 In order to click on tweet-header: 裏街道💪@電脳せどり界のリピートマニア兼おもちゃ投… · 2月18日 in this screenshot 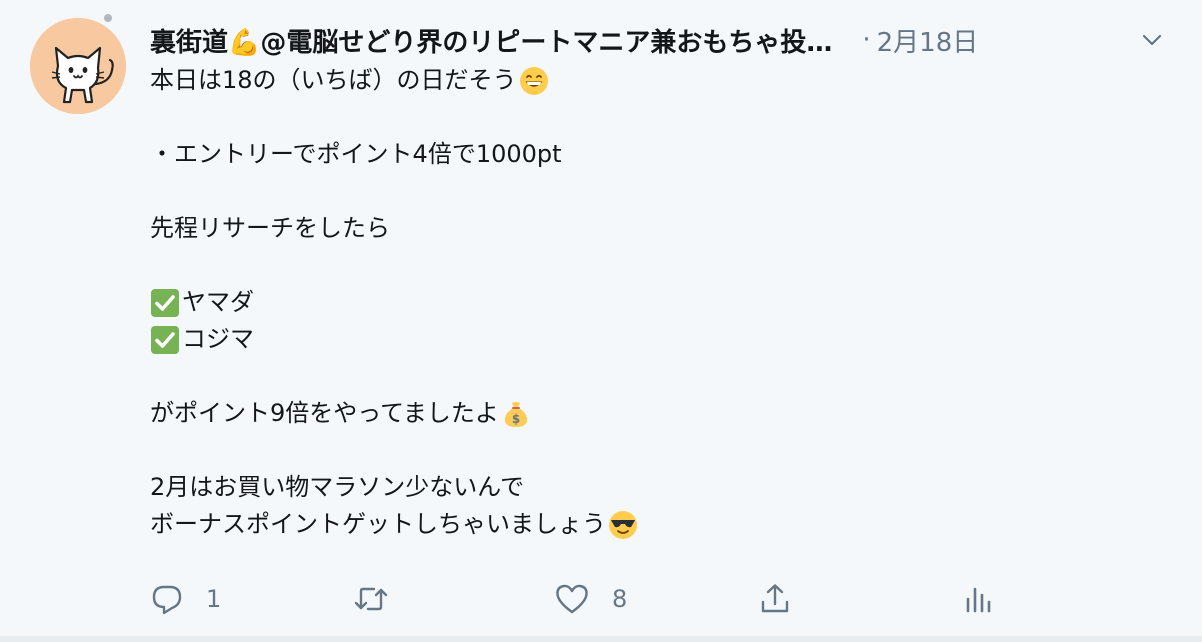, I will do `click(661, 40)`.